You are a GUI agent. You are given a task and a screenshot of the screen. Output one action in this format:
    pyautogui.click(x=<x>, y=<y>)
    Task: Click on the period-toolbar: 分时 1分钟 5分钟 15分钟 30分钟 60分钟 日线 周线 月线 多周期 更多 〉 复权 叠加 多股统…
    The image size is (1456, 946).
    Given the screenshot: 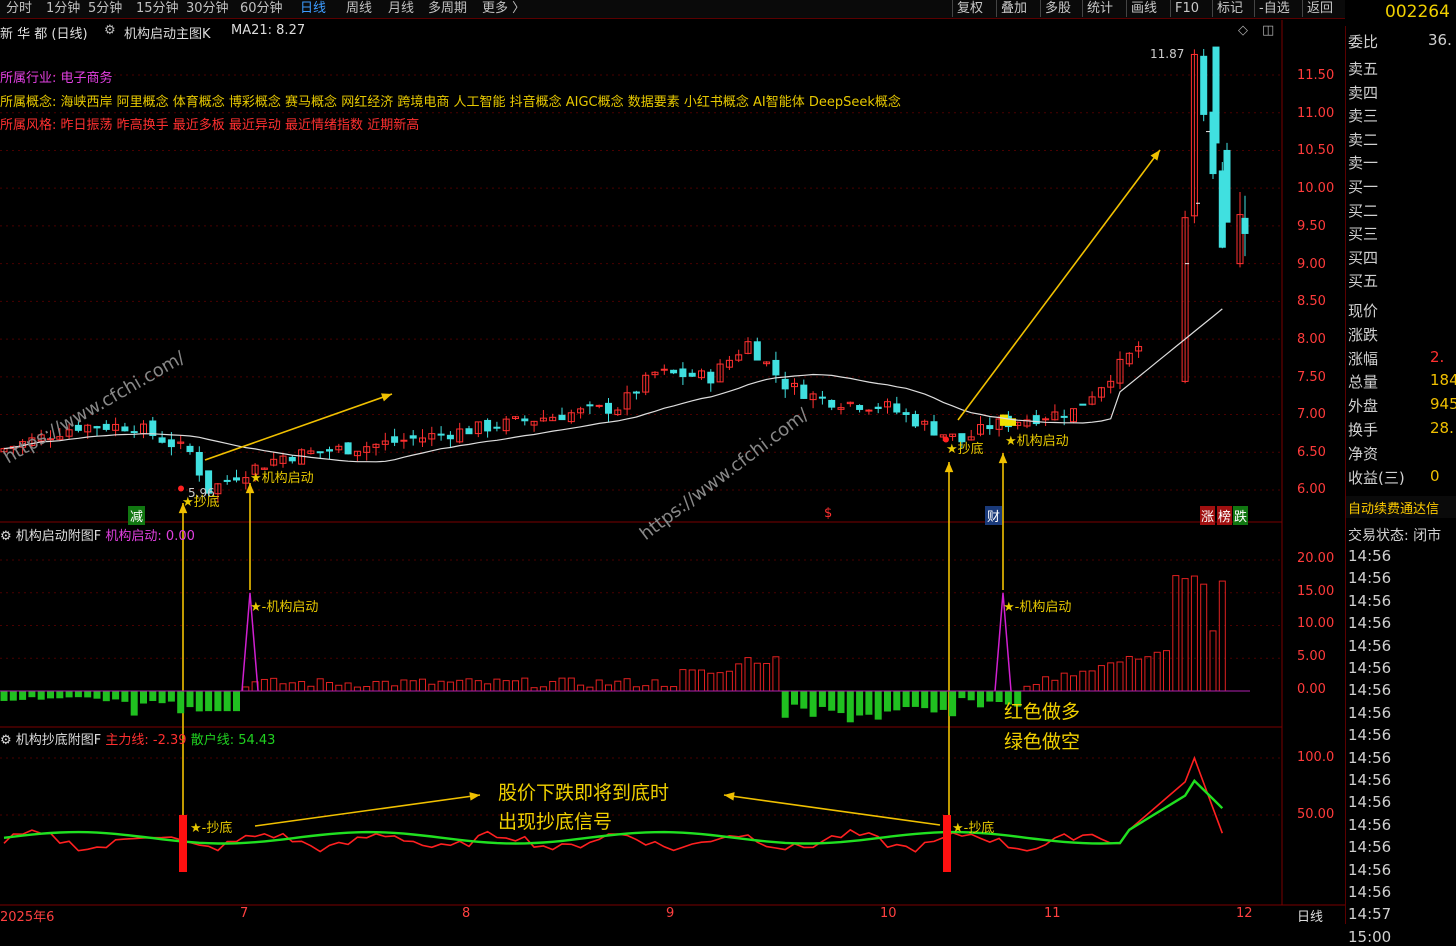 What is the action you would take?
    pyautogui.click(x=672, y=9)
    